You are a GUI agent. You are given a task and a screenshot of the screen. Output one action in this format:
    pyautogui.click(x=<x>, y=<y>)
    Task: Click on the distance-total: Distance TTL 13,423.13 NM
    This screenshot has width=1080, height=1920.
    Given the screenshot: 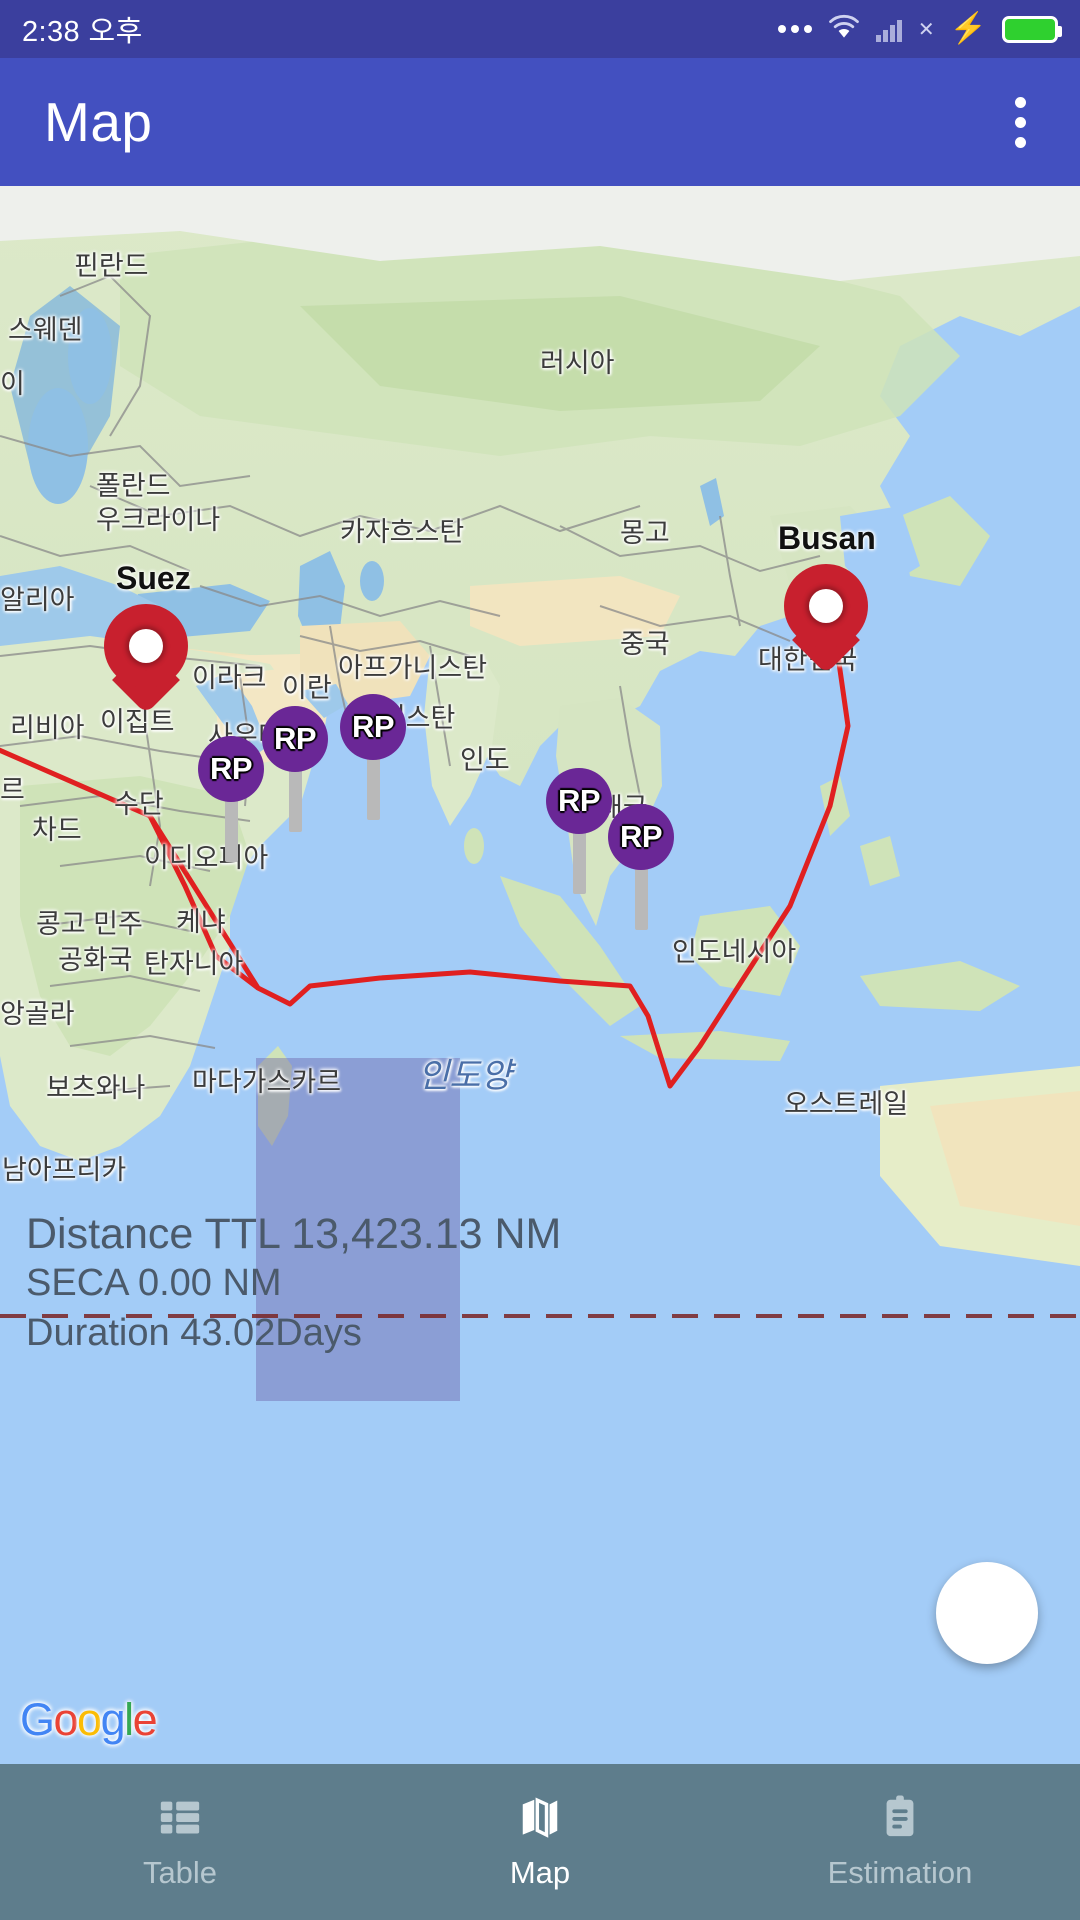 What is the action you would take?
    pyautogui.click(x=294, y=1234)
    